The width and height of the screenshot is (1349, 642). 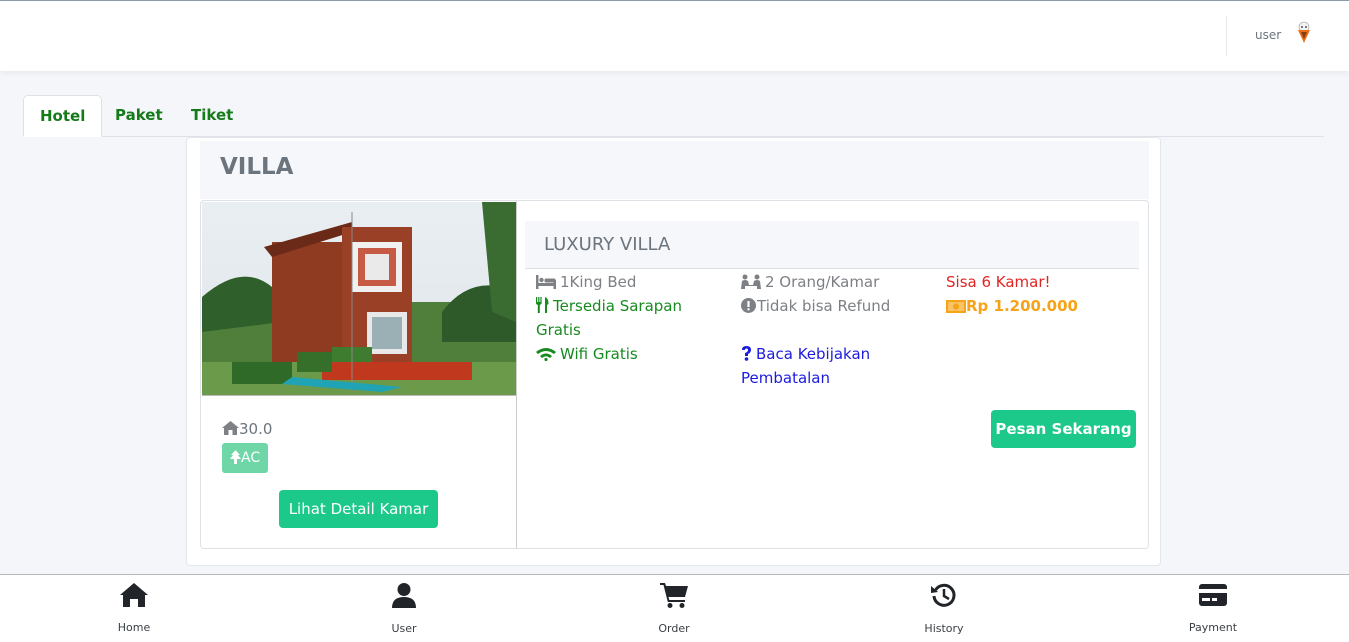 I want to click on wifi-label: Wifi Gratis, so click(x=599, y=354).